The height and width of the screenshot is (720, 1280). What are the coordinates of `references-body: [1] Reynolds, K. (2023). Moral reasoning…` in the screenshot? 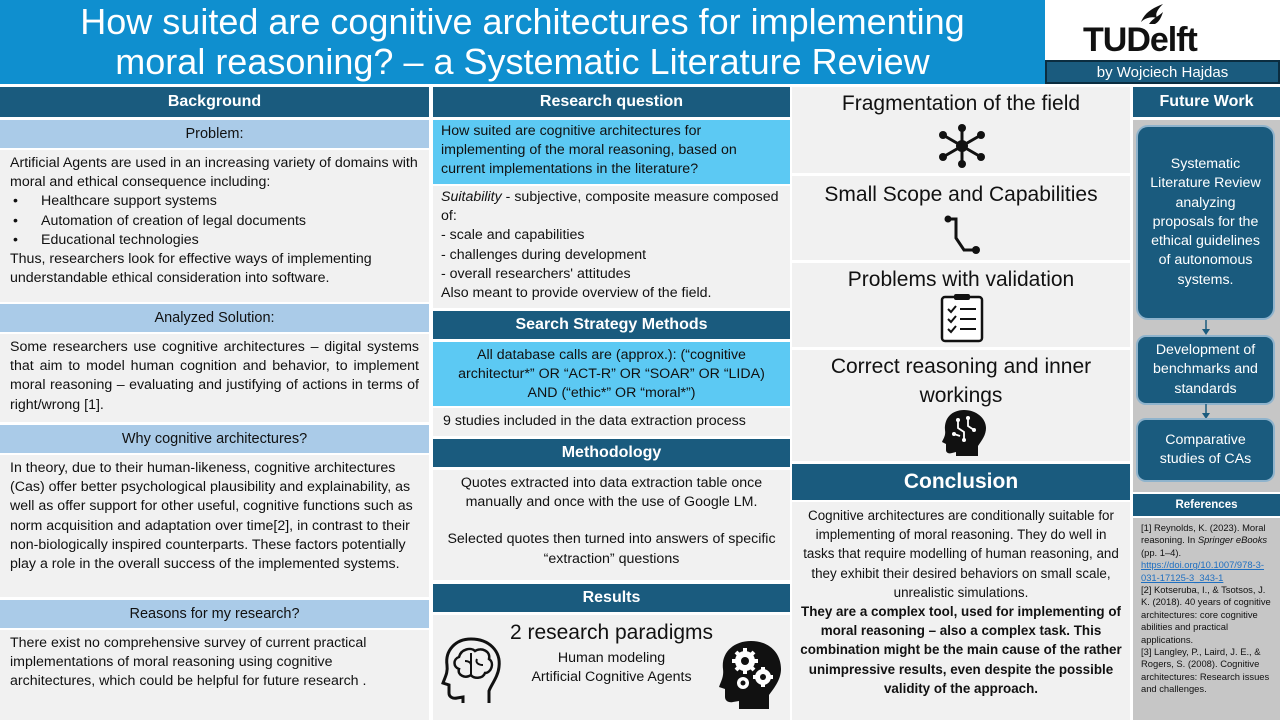 It's located at (1206, 619).